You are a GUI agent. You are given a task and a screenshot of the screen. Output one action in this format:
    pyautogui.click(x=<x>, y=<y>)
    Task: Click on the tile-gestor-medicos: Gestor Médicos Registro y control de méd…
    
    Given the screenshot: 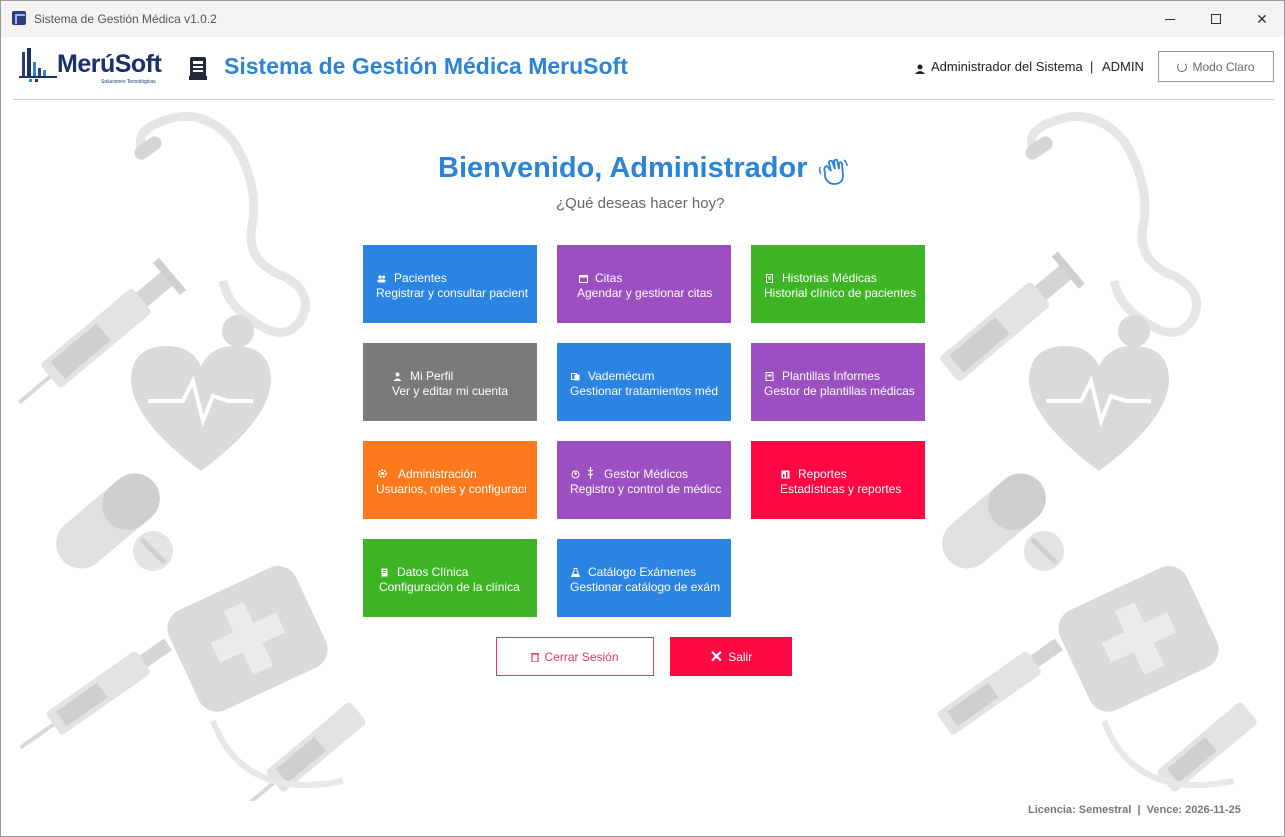 What is the action you would take?
    pyautogui.click(x=644, y=480)
    